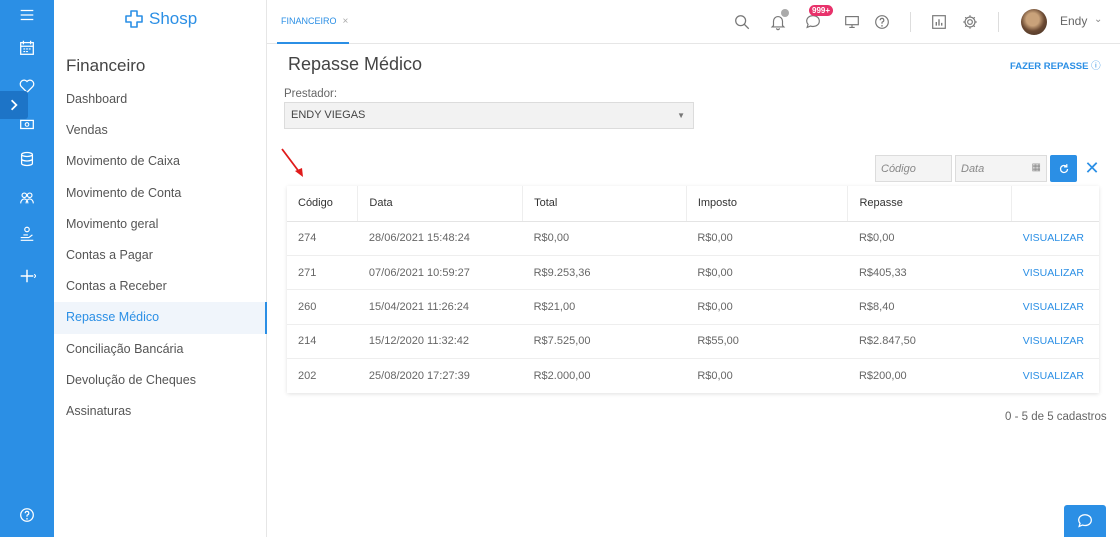 This screenshot has width=1120, height=537. Describe the element at coordinates (440, 273) in the screenshot. I see `cell-data: 07/06/2021 10:59:27` at that location.